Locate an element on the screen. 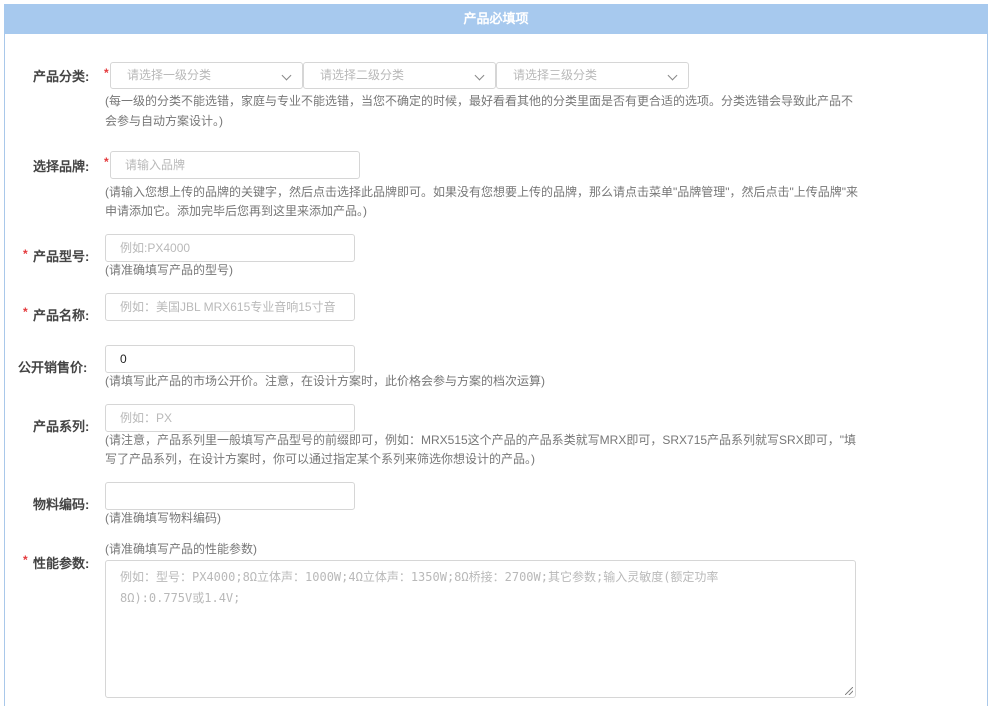  category-level3-select: 请选择三级分类 is located at coordinates (592, 75).